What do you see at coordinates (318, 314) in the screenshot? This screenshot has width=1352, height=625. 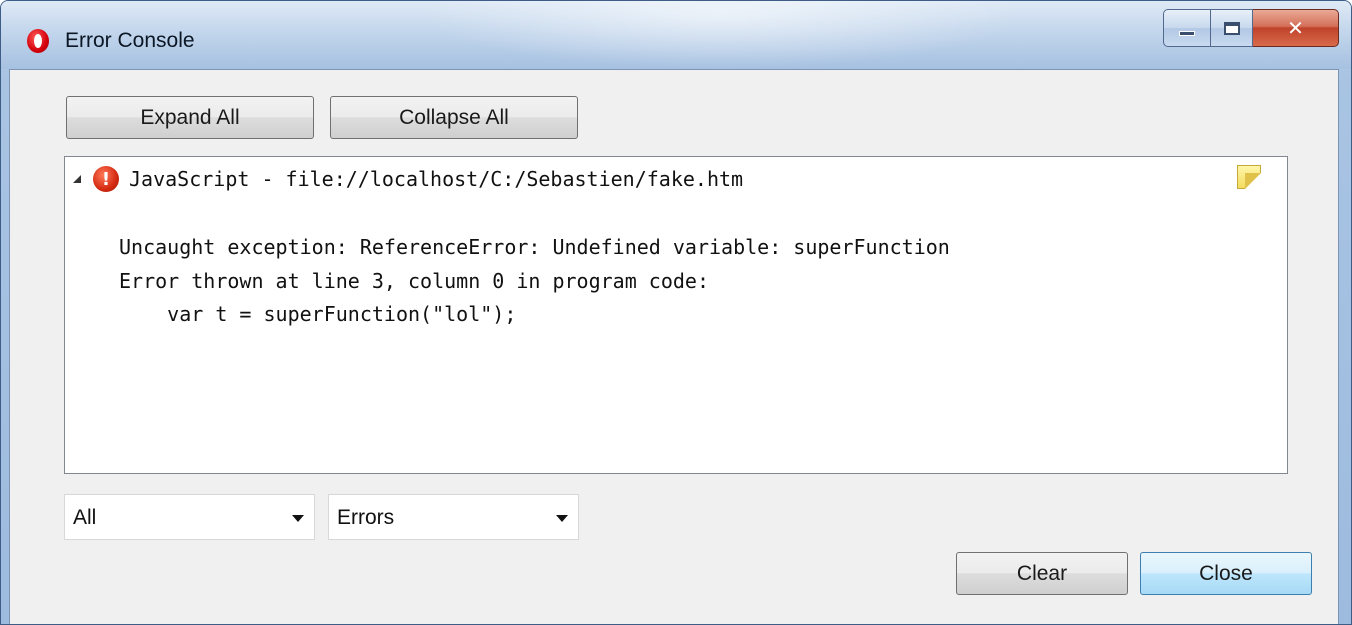 I see `log-code-line: var t = superFunction("lol");` at bounding box center [318, 314].